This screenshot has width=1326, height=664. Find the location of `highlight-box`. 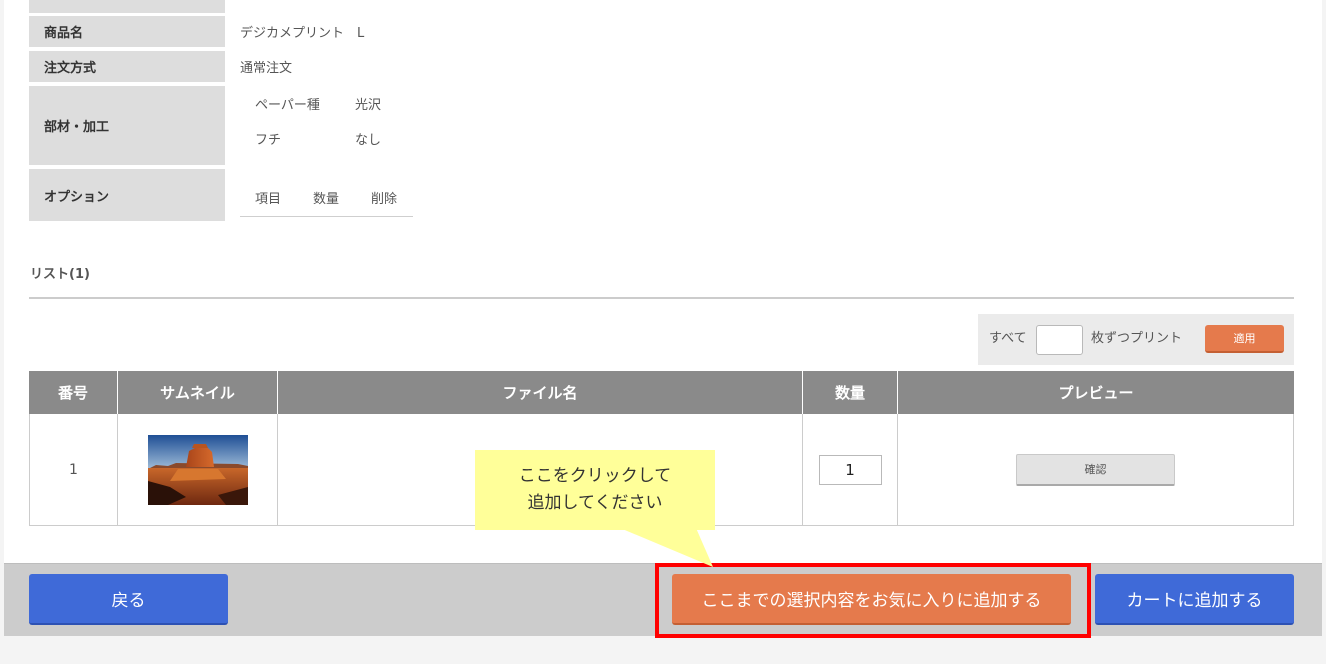

highlight-box is located at coordinates (873, 600).